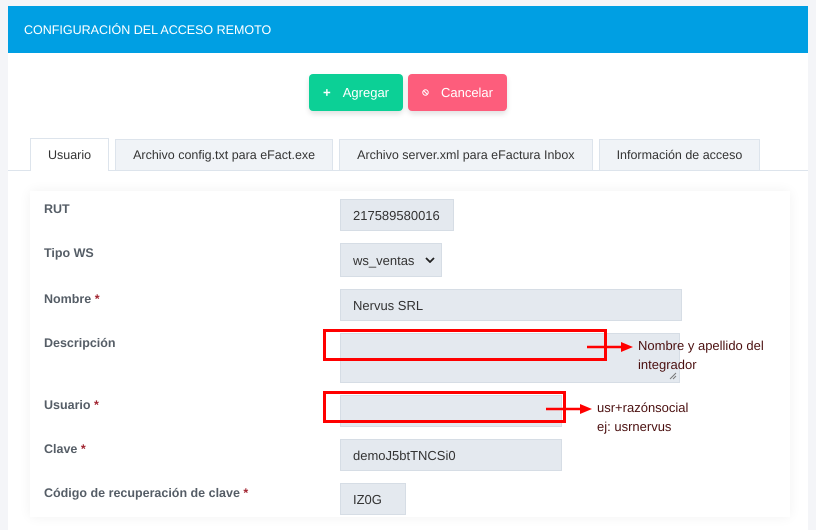 The height and width of the screenshot is (530, 816). I want to click on tab: Archivo server.xml para eFactura Inbox, so click(466, 154).